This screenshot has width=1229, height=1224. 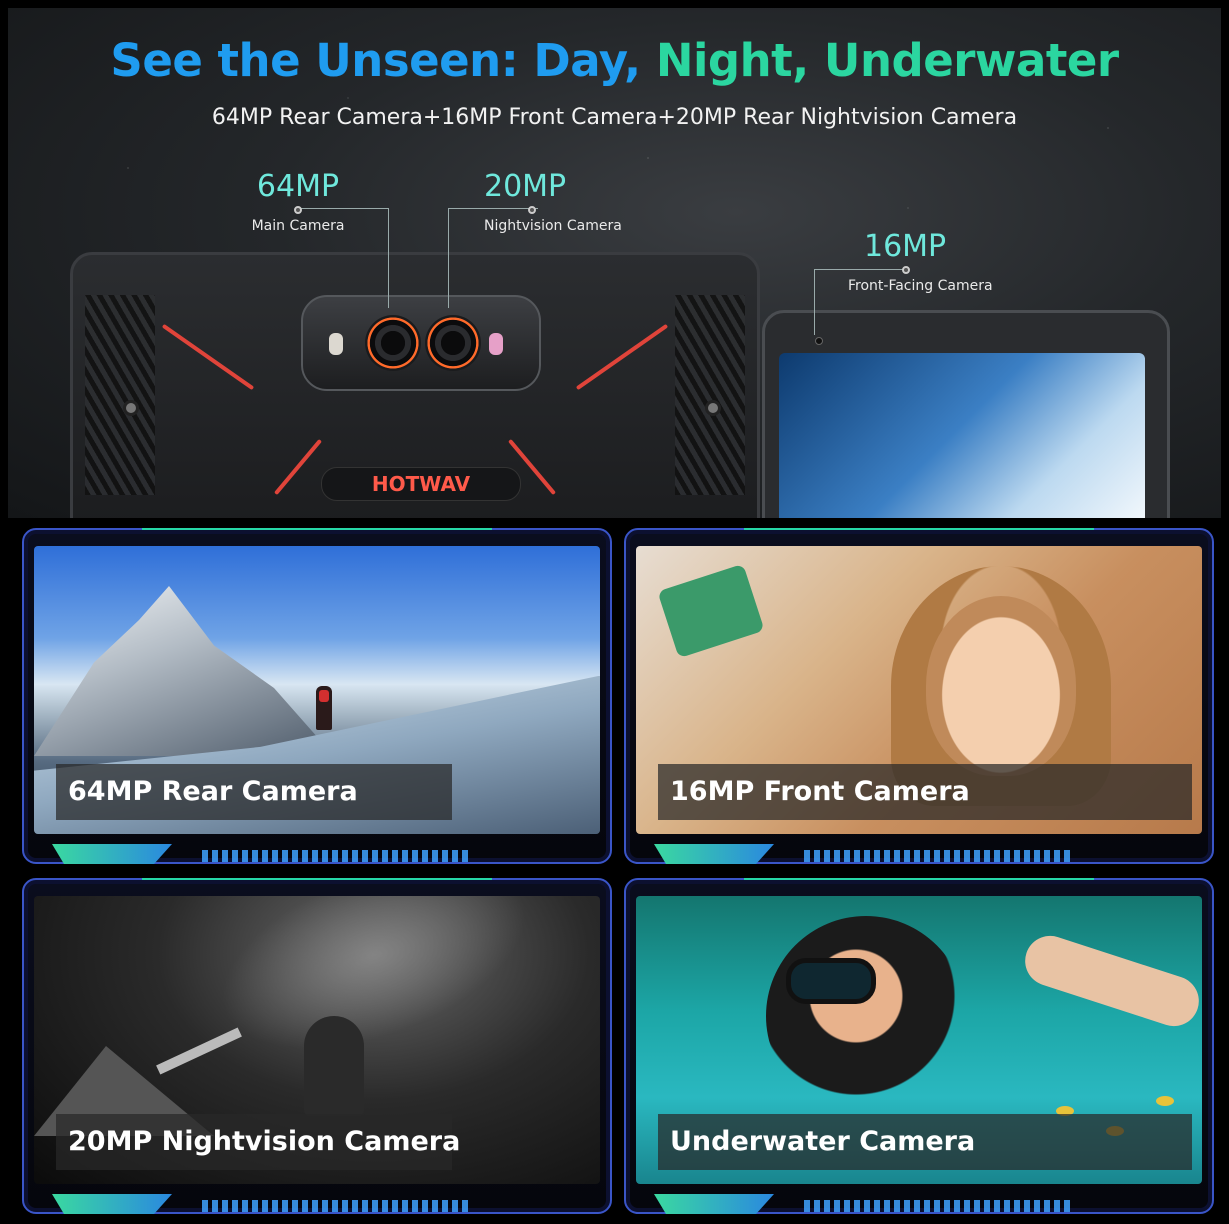 I want to click on milky-way, so click(x=374, y=991).